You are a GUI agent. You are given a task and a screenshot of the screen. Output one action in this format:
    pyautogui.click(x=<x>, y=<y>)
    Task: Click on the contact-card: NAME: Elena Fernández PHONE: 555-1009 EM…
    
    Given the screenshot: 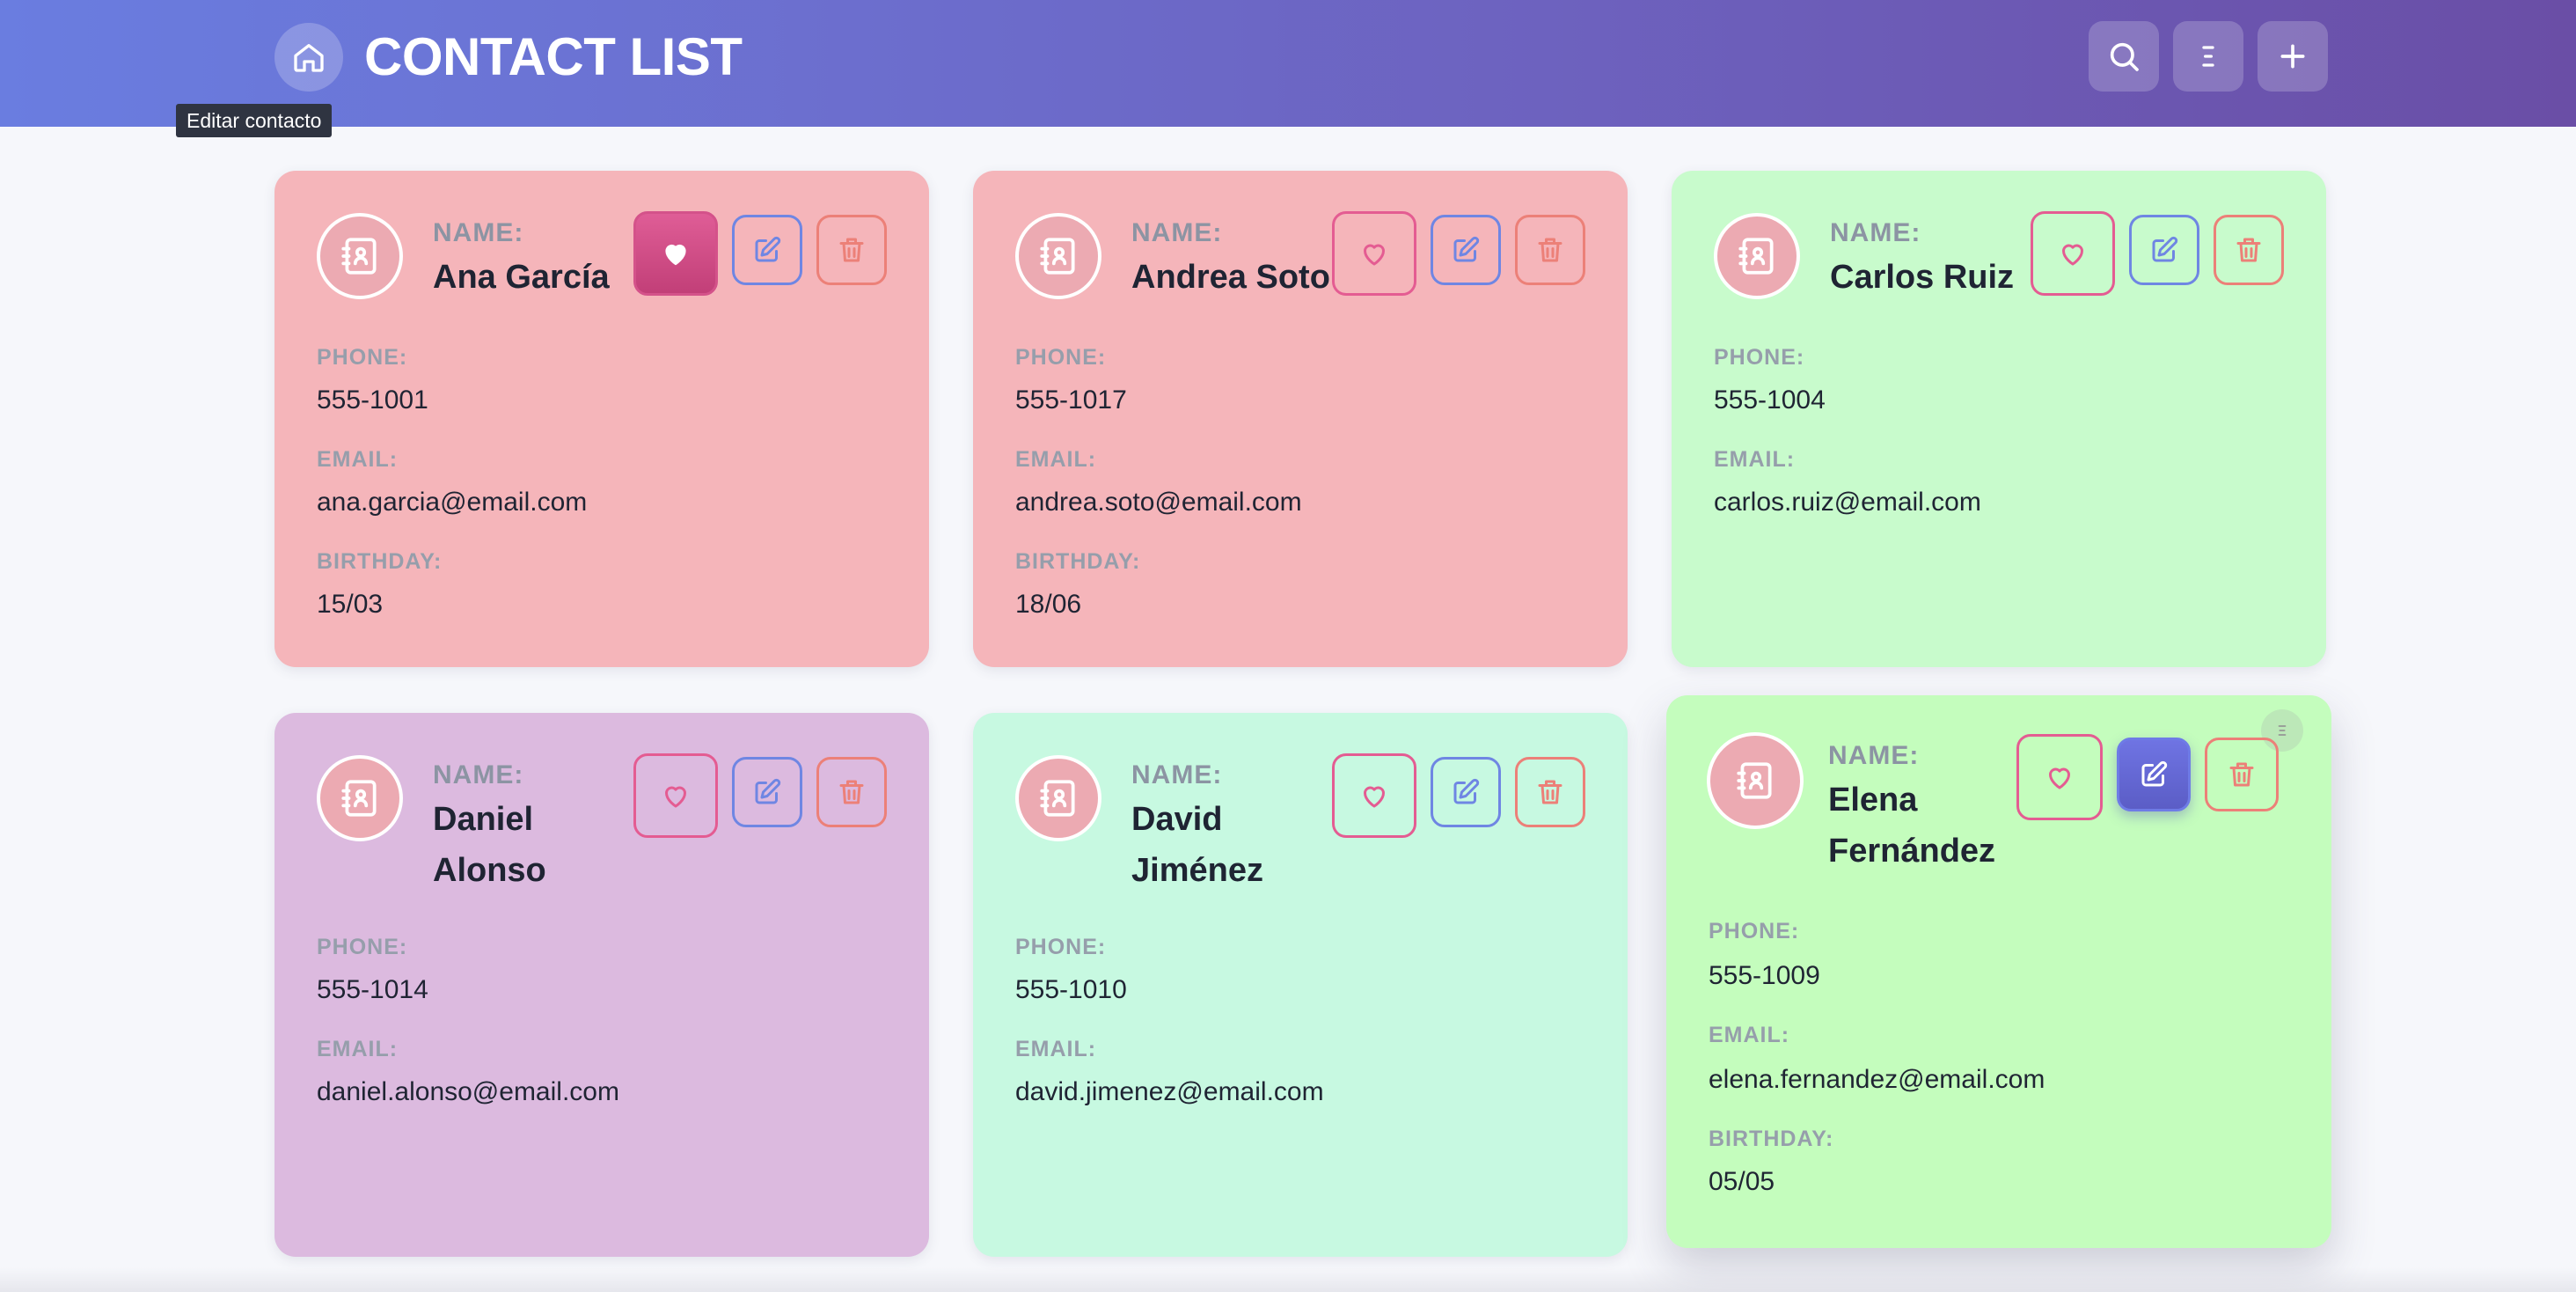 What is the action you would take?
    pyautogui.click(x=1998, y=972)
    